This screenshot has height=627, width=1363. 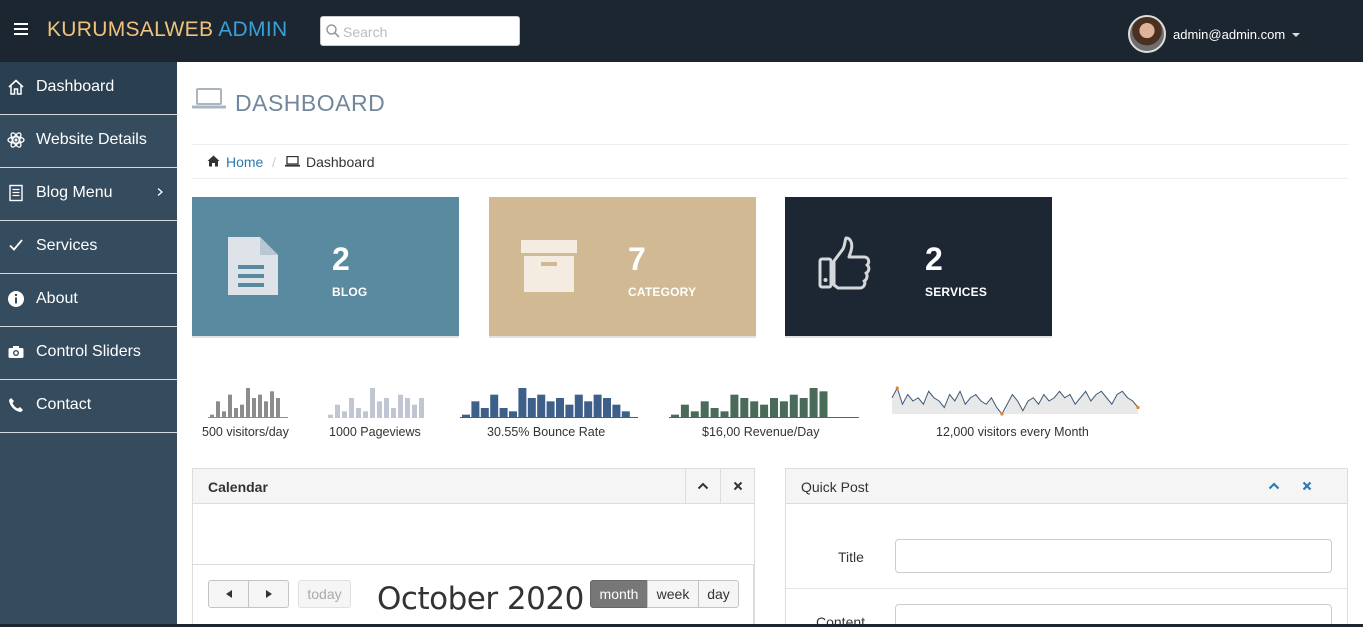 I want to click on sidebar-item-label: Contact, so click(x=64, y=404).